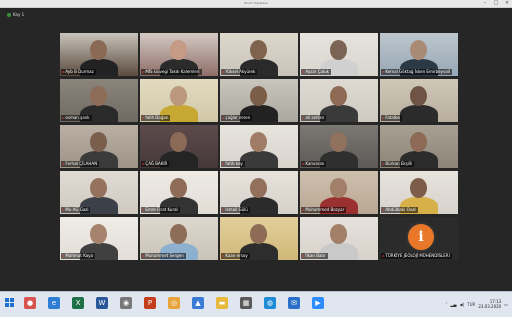  Describe the element at coordinates (314, 164) in the screenshot. I see `participant-name-tag: ⌀ Kanvaran` at that location.